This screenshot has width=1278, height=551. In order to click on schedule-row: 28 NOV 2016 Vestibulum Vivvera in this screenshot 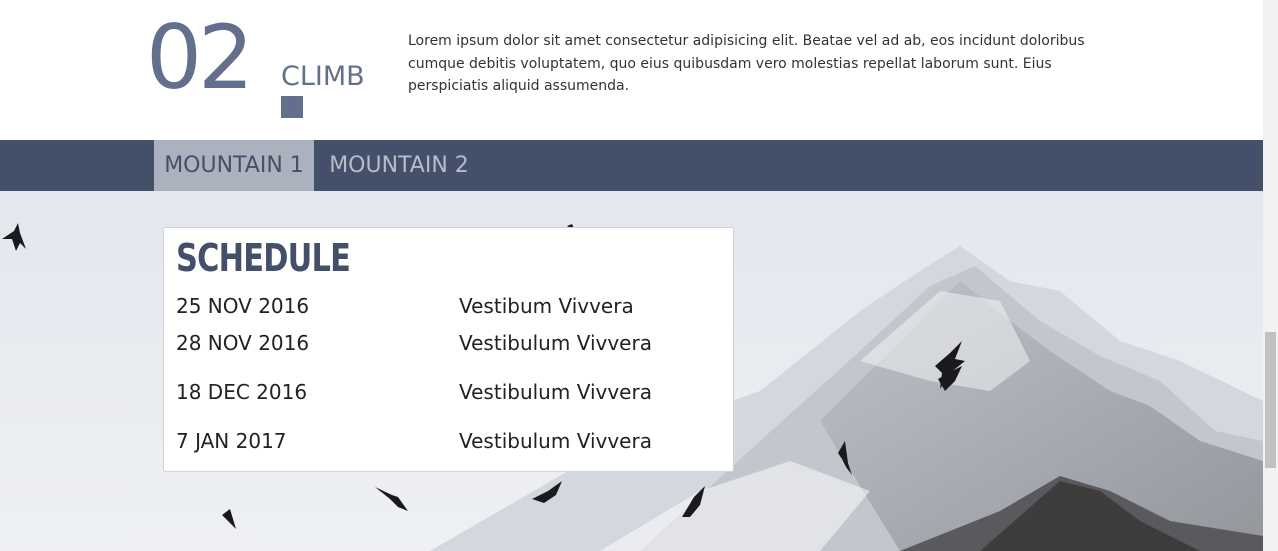, I will do `click(446, 346)`.